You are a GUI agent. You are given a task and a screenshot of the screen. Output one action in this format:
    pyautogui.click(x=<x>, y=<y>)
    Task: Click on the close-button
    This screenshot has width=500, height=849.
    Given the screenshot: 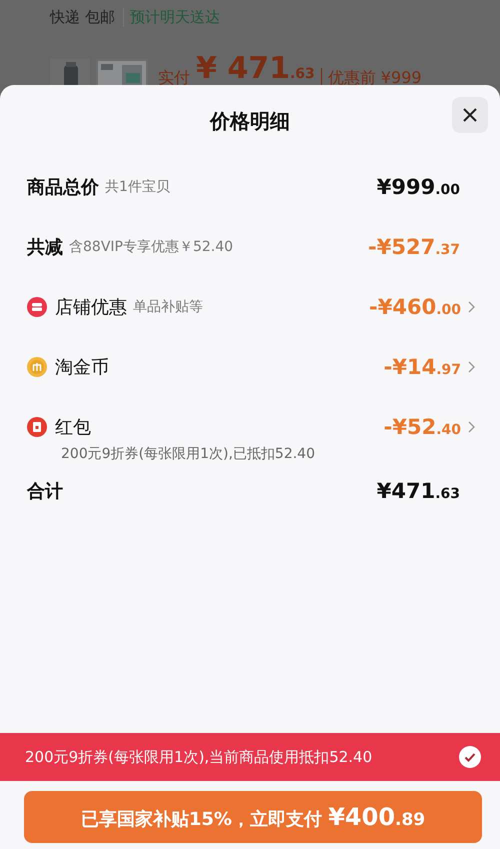 What is the action you would take?
    pyautogui.click(x=470, y=115)
    